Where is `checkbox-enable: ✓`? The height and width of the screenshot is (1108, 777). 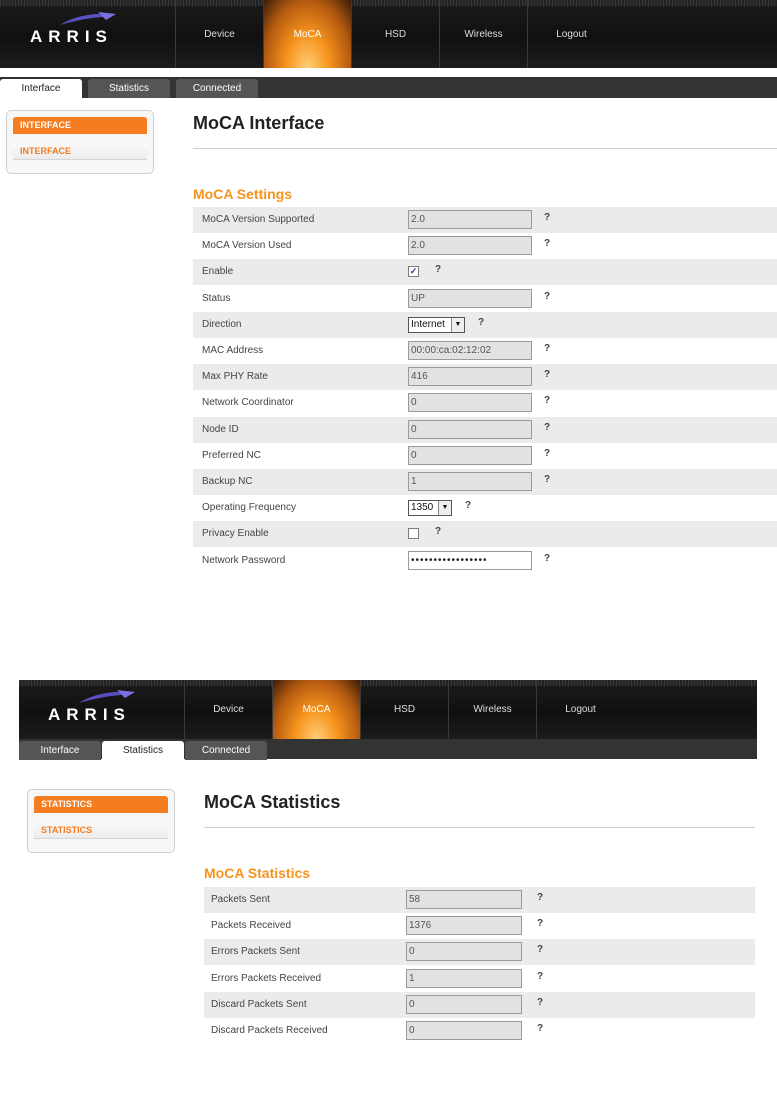
checkbox-enable: ✓ is located at coordinates (413, 272).